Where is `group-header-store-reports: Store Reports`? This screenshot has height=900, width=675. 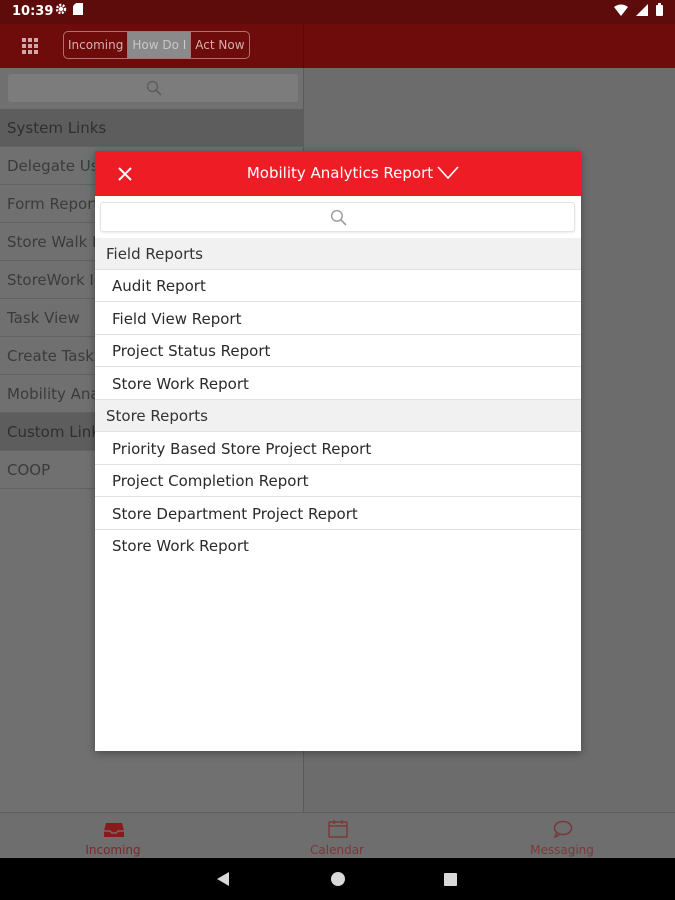 group-header-store-reports: Store Reports is located at coordinates (338, 416).